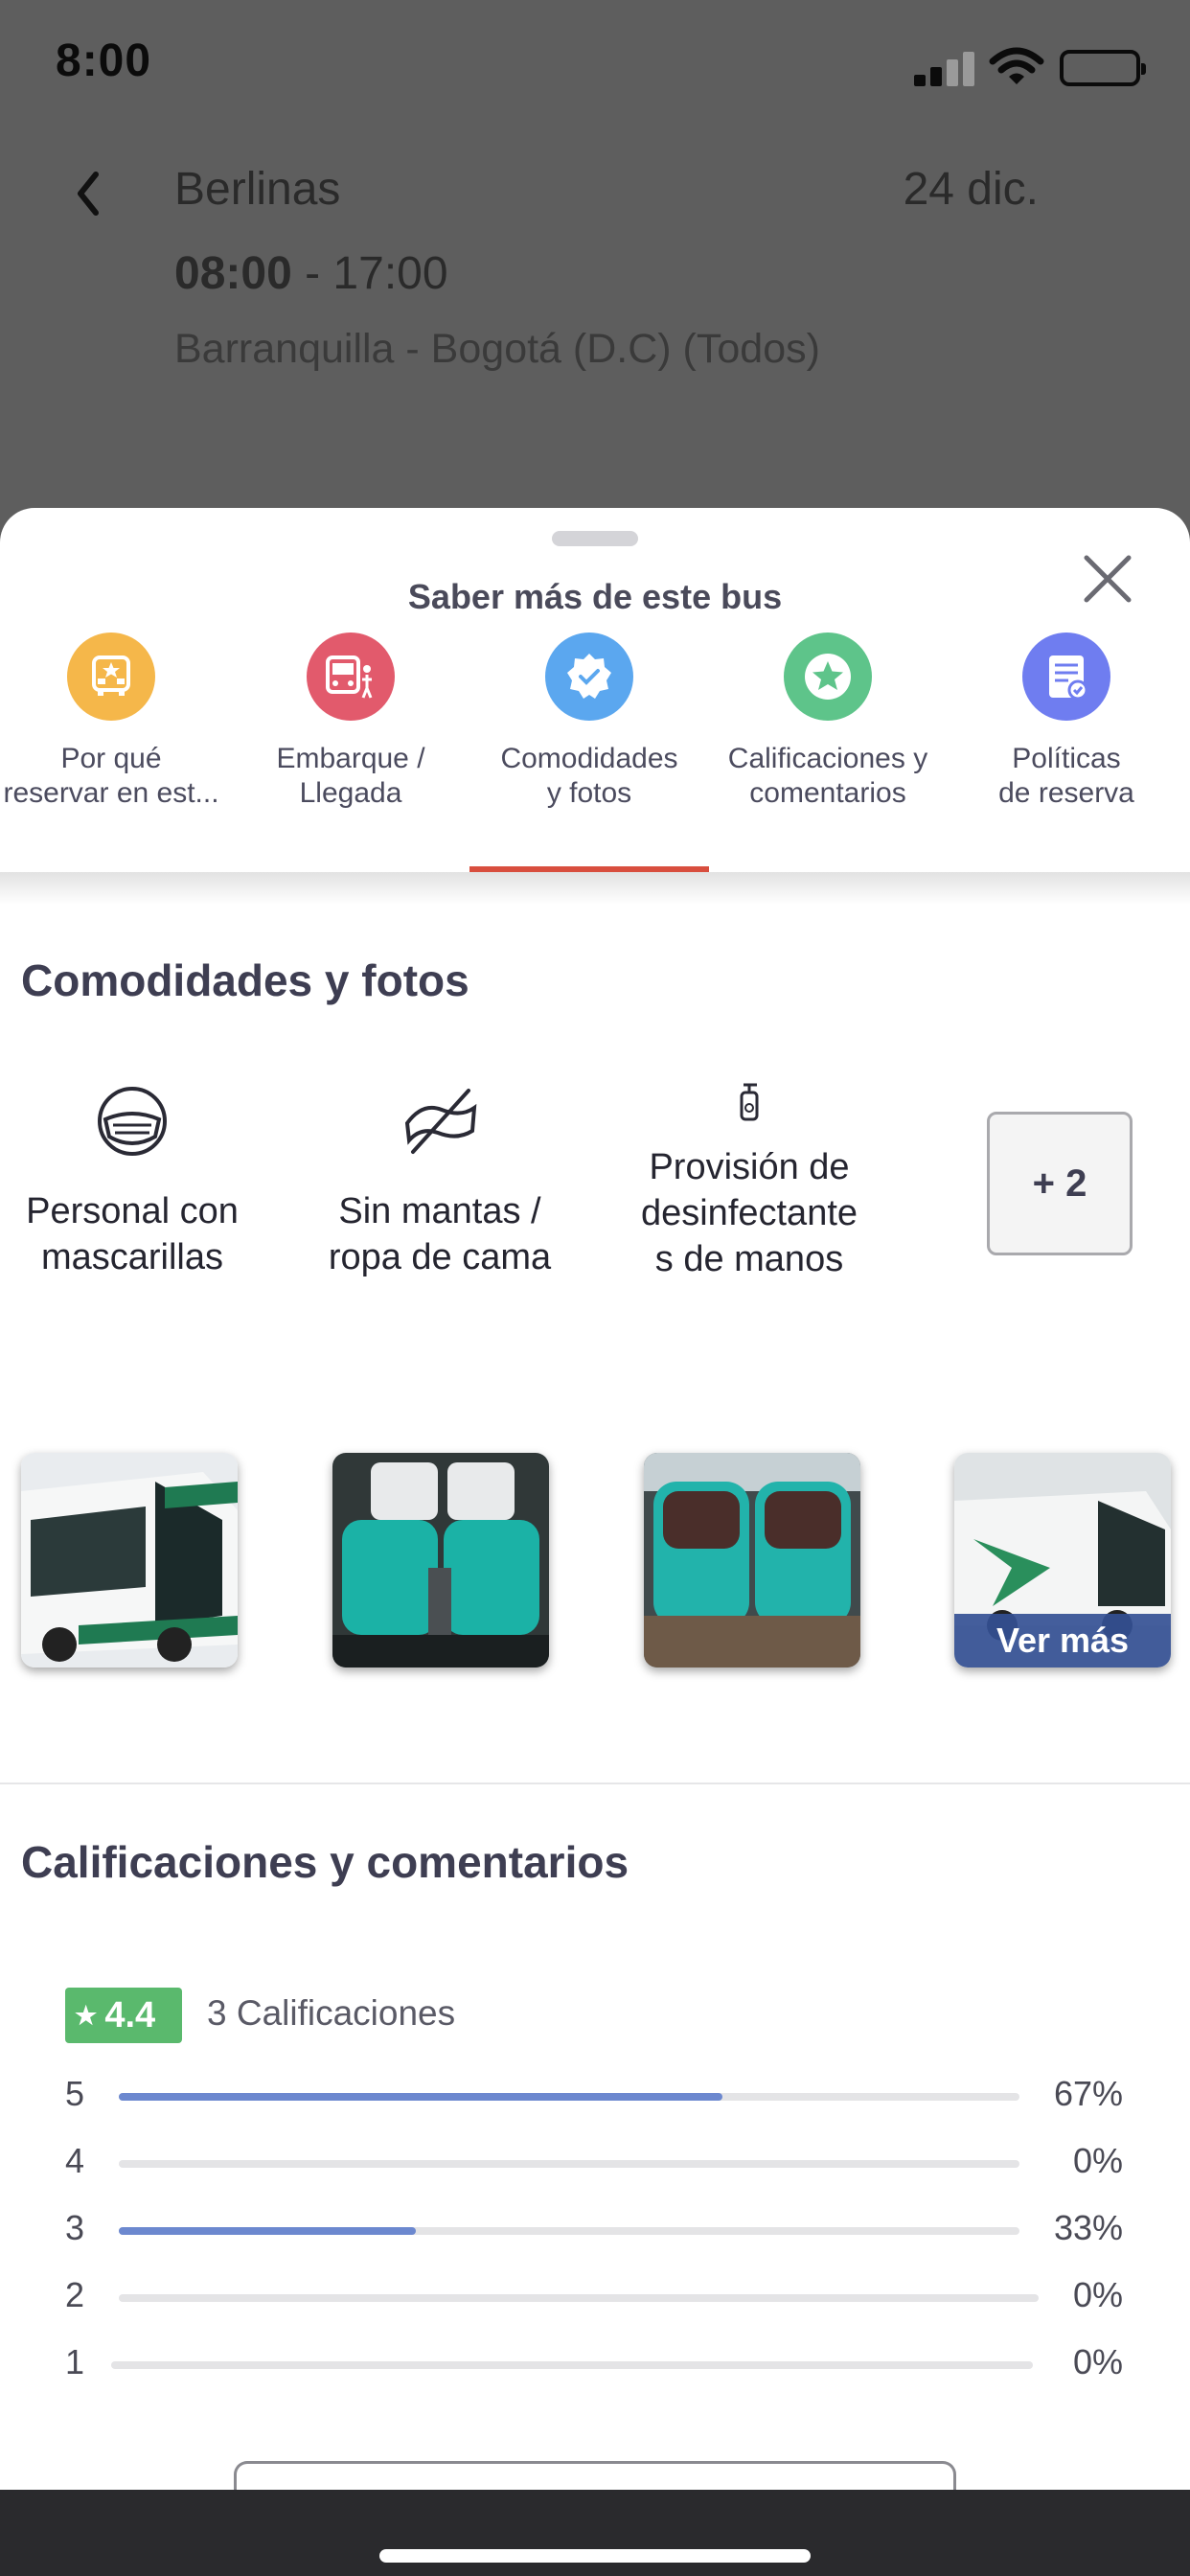 This screenshot has width=1190, height=2576. What do you see at coordinates (440, 1180) in the screenshot?
I see `amenity-item: Sin mantas / ropa de cama` at bounding box center [440, 1180].